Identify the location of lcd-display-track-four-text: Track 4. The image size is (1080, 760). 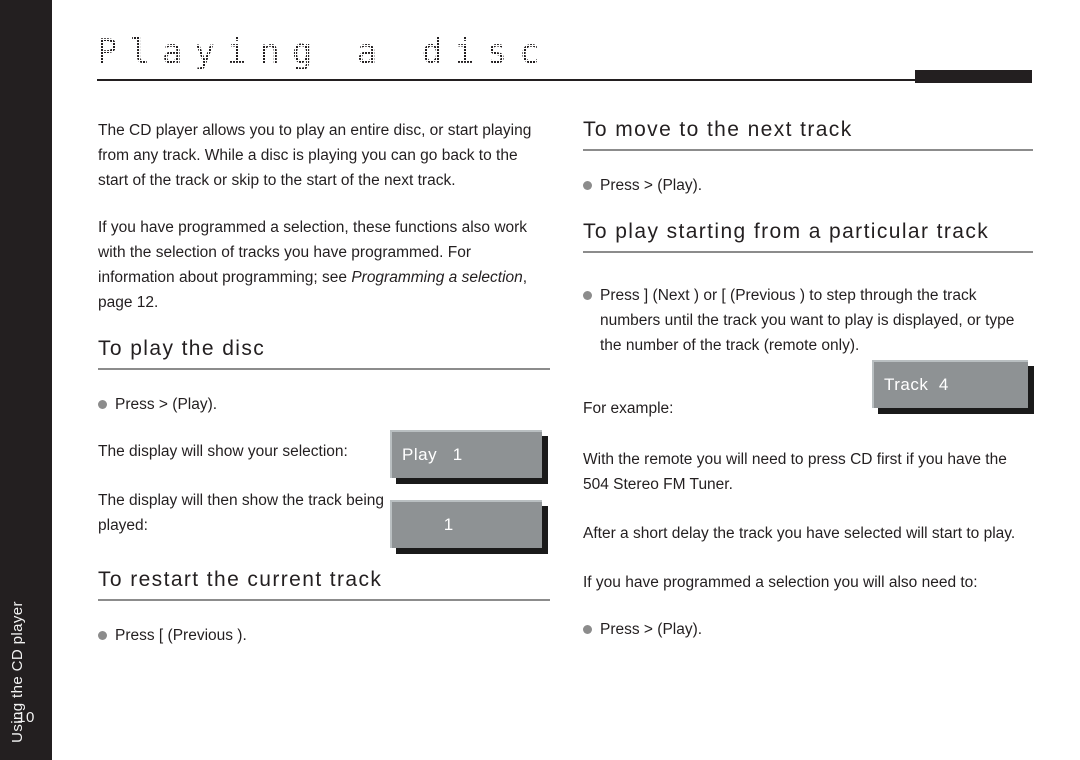
(916, 384).